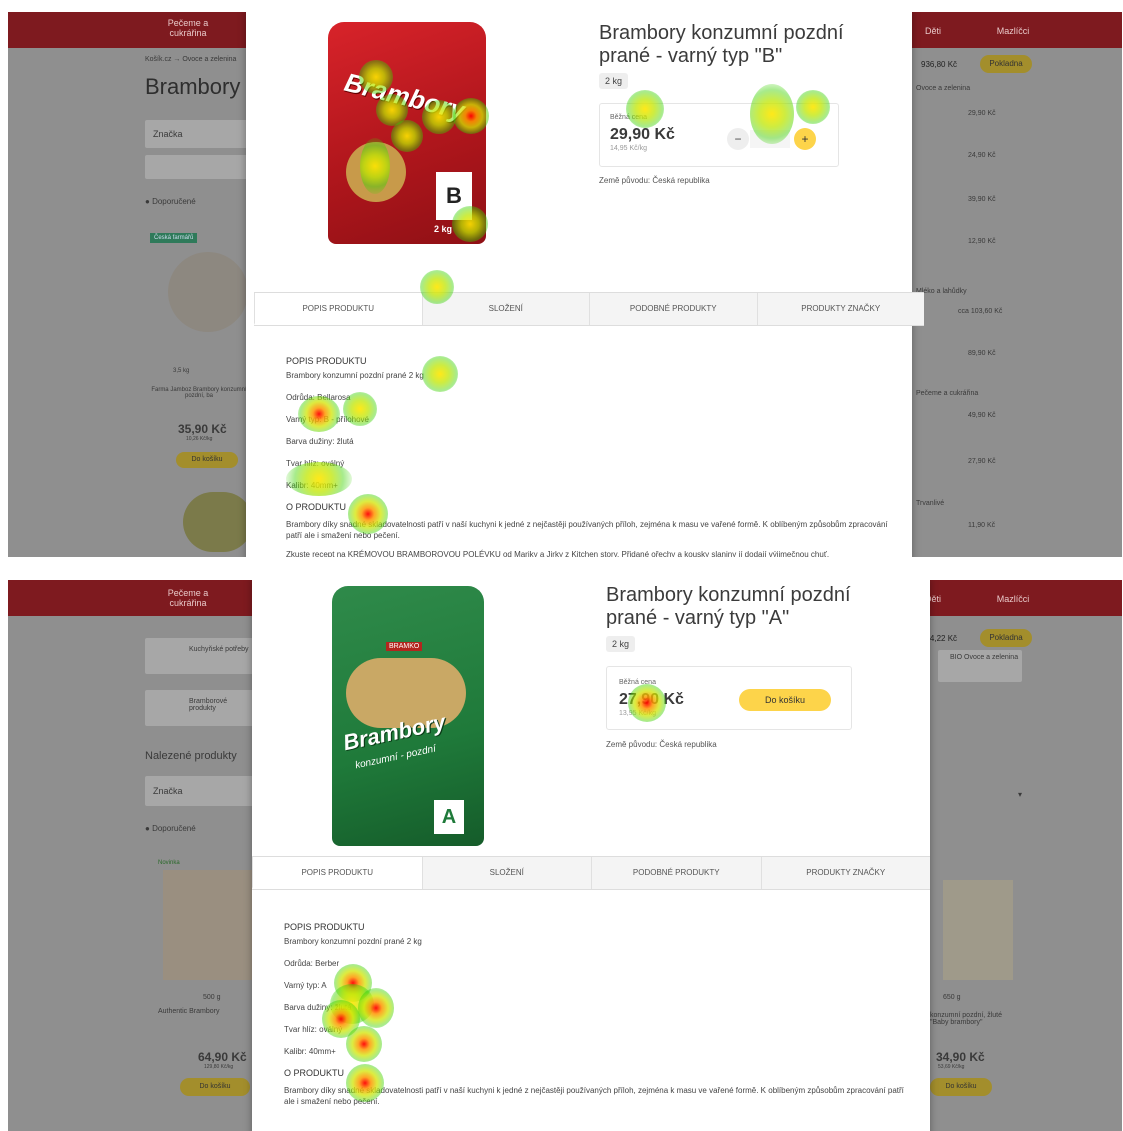  I want to click on side-category: BIO Ovoce a zelenina, so click(980, 666).